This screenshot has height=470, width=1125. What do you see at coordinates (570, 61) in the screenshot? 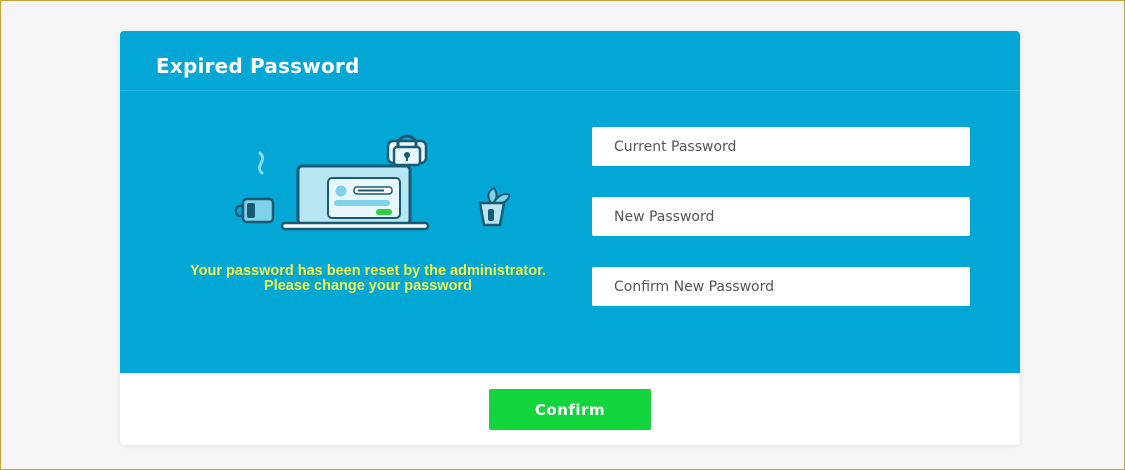
I see `dialog-header: Expired Password` at bounding box center [570, 61].